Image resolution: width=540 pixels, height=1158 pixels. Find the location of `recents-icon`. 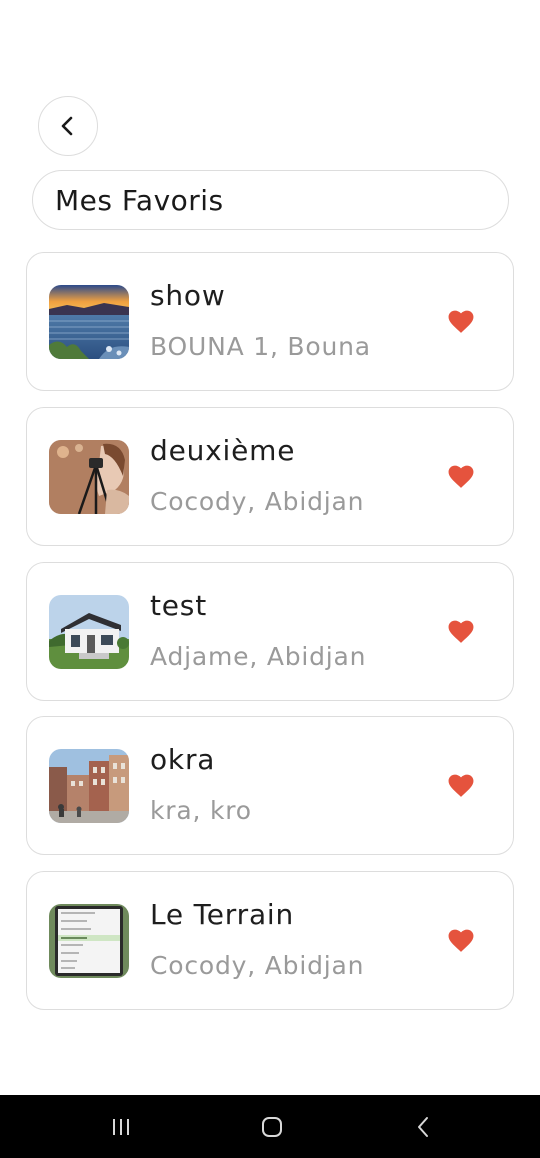

recents-icon is located at coordinates (121, 1127).